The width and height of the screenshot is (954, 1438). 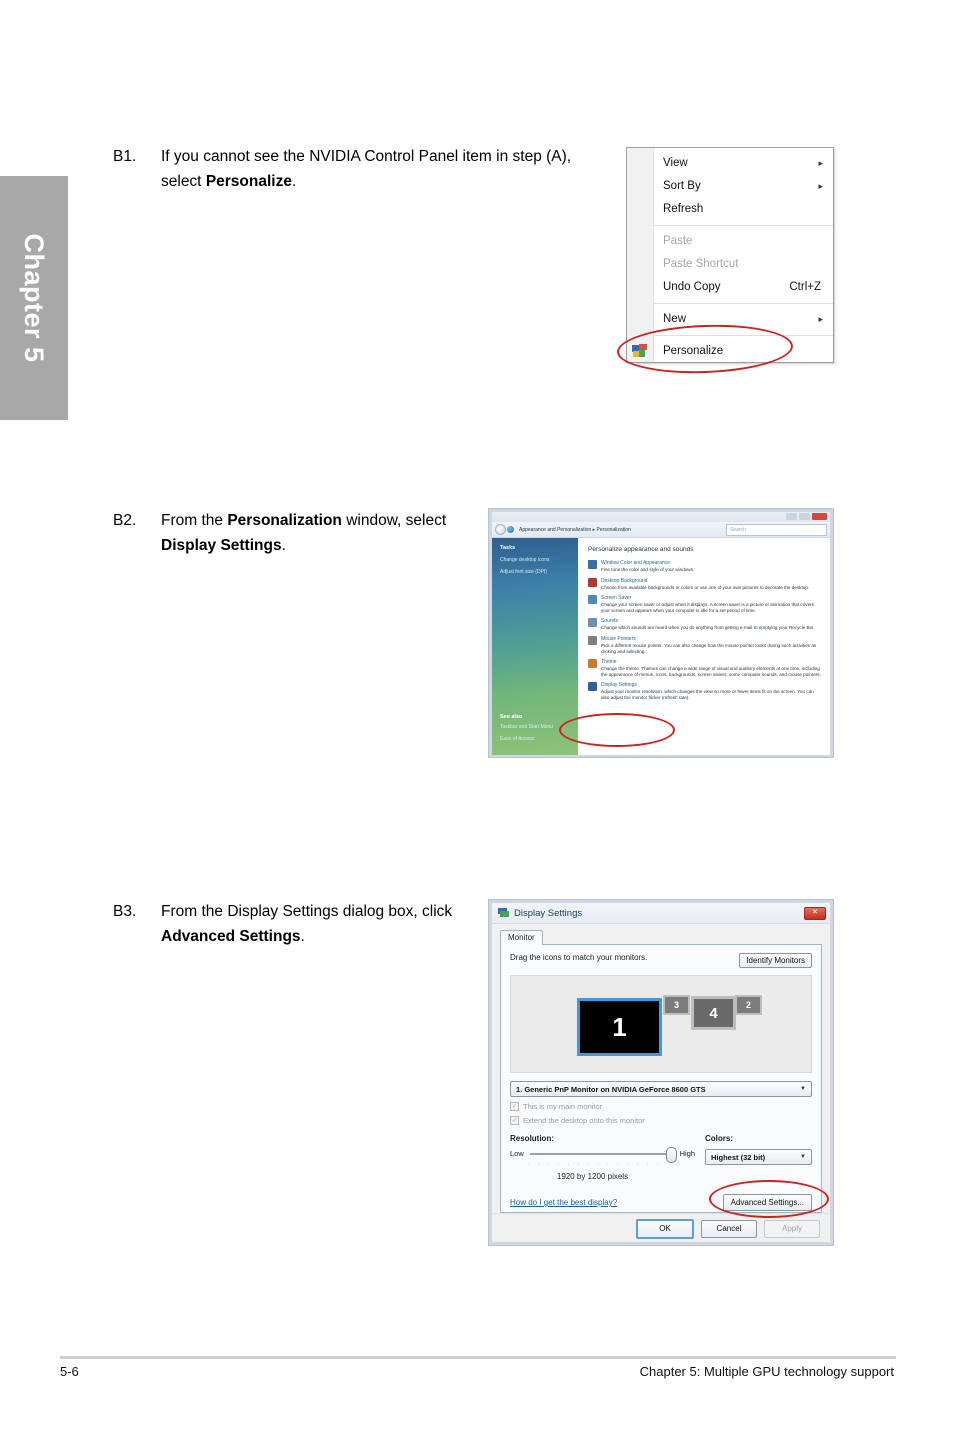 What do you see at coordinates (592, 640) in the screenshot?
I see `mouse-pointer-icon` at bounding box center [592, 640].